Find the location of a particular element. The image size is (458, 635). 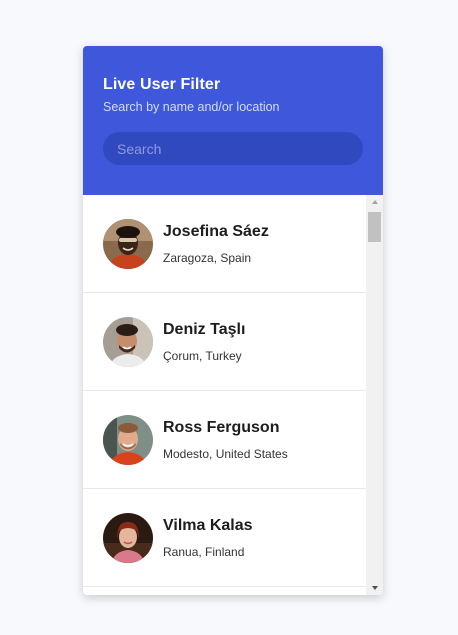

header-subtitle: Search by name and/or location is located at coordinates (191, 107).